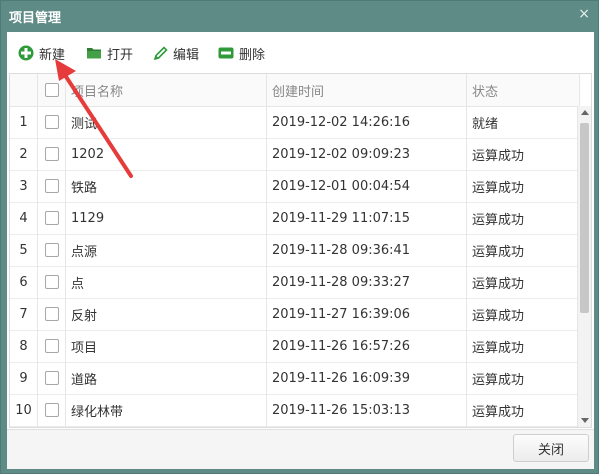 The image size is (601, 476). What do you see at coordinates (24, 410) in the screenshot?
I see `row-number: 10` at bounding box center [24, 410].